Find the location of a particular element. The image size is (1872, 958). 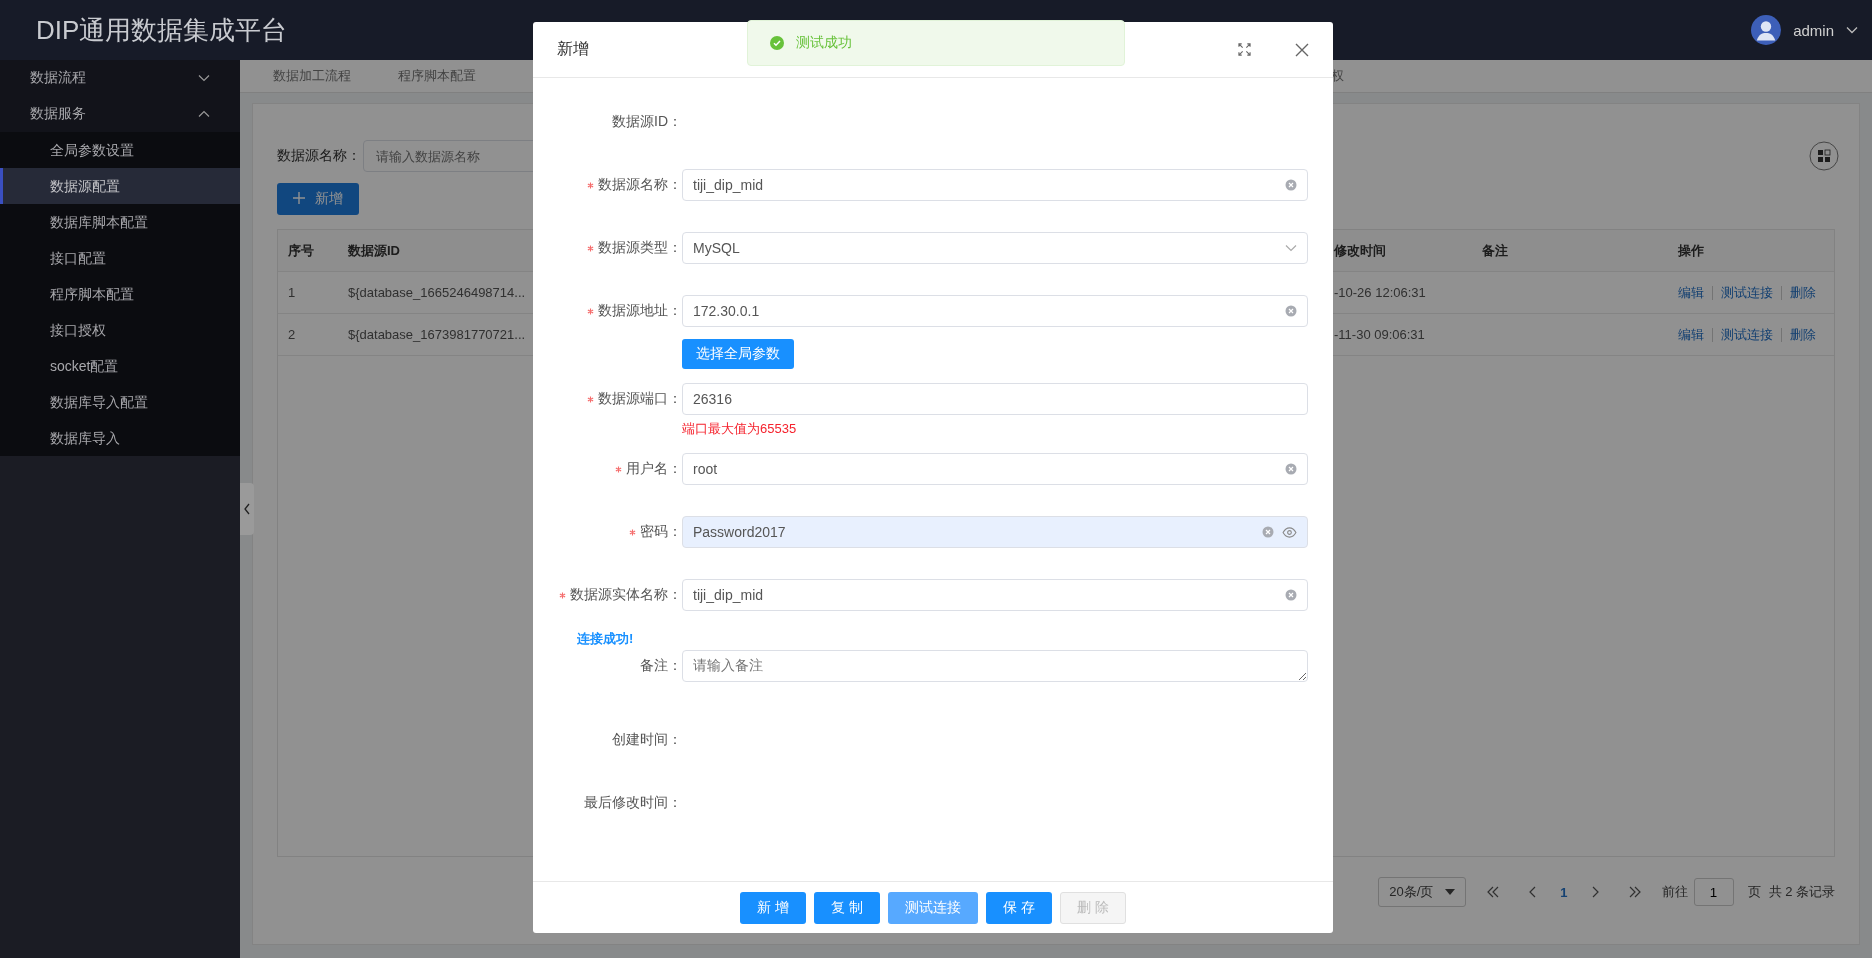

column-header: 修改时间 is located at coordinates (1359, 250).